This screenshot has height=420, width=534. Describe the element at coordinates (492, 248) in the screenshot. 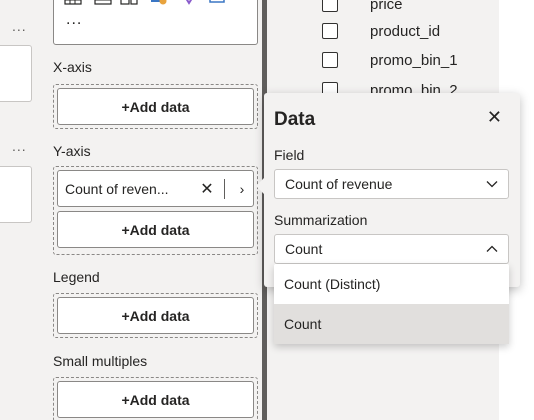

I see `chevron-up-icon` at that location.